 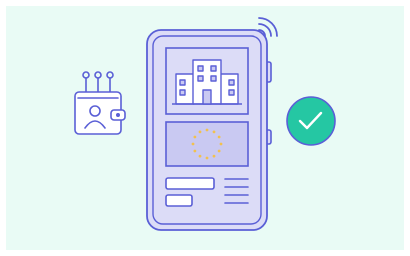 I want to click on checkmark-badge-icon, so click(x=311, y=121).